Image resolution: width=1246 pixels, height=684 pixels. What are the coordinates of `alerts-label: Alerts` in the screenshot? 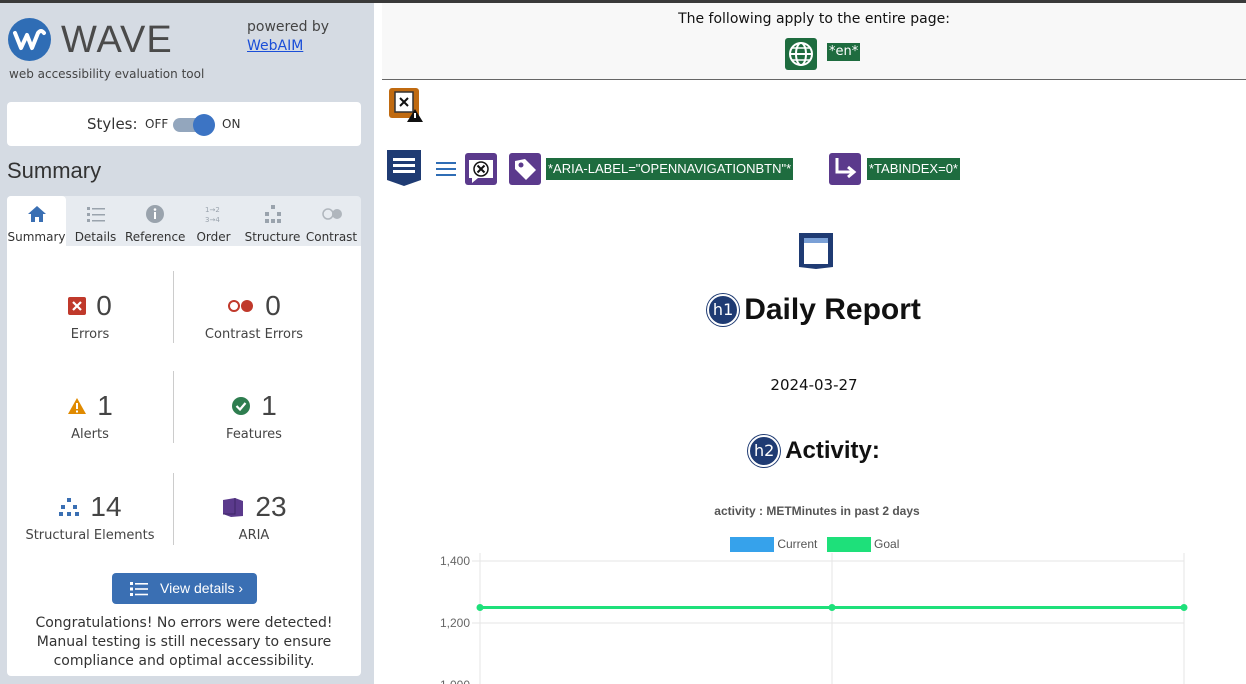 It's located at (90, 434).